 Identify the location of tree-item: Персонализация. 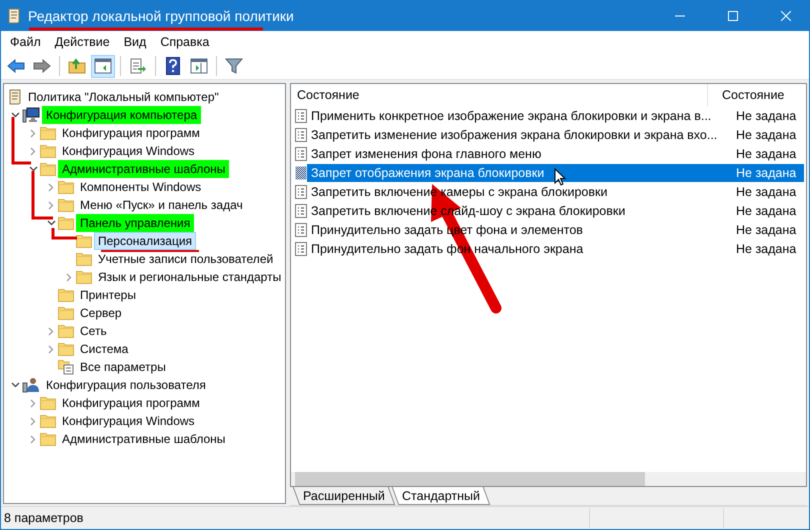
(145, 241).